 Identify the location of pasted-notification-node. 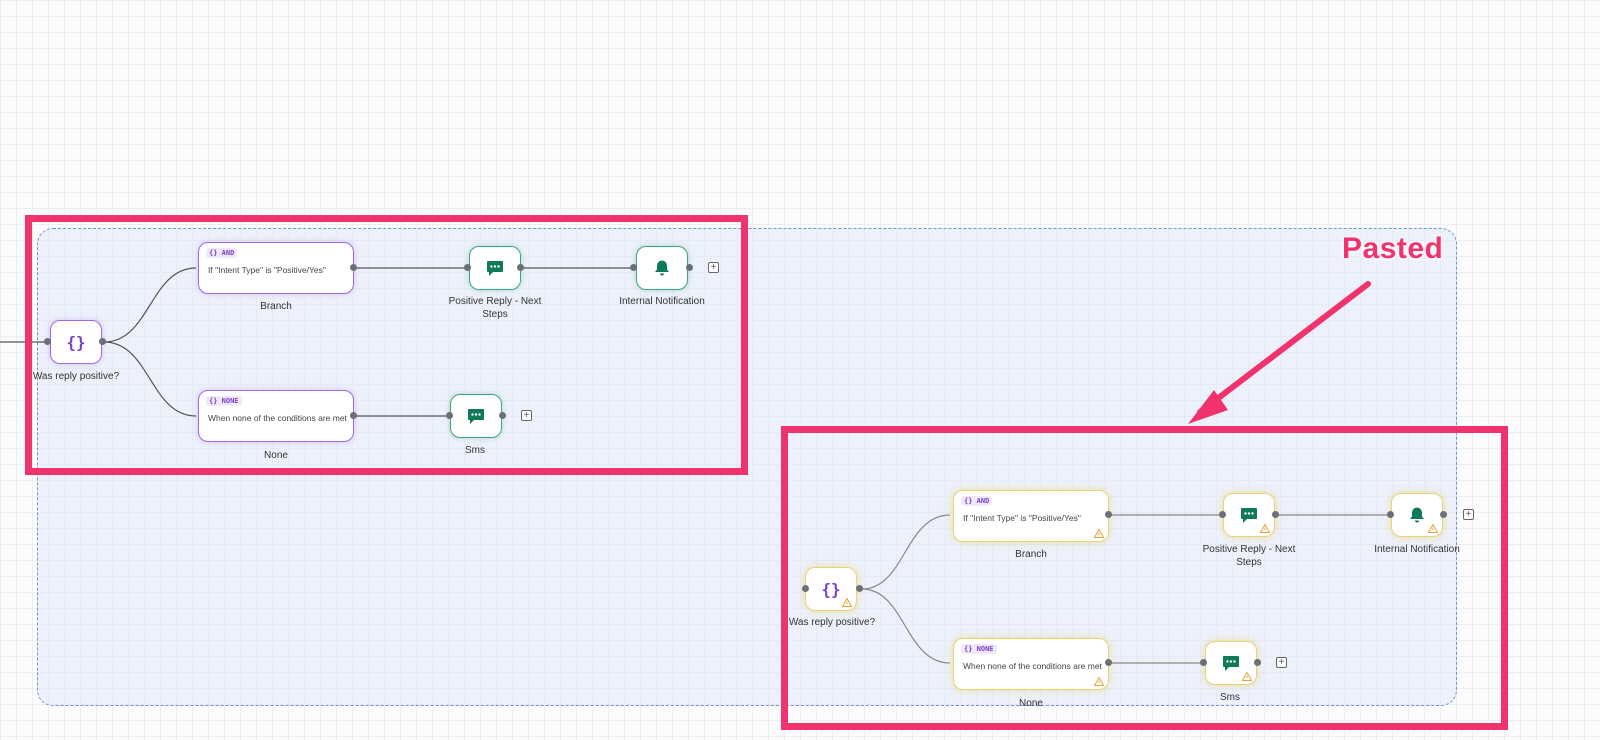
(1417, 515).